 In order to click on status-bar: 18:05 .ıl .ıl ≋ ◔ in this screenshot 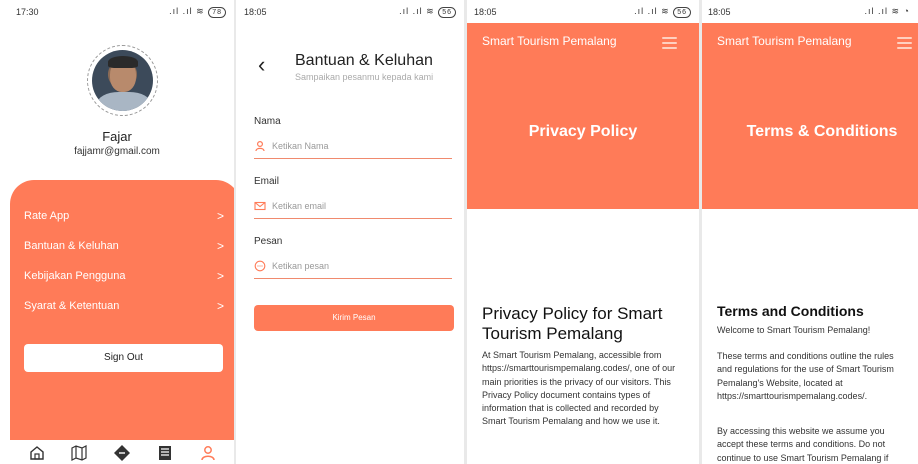, I will do `click(810, 12)`.